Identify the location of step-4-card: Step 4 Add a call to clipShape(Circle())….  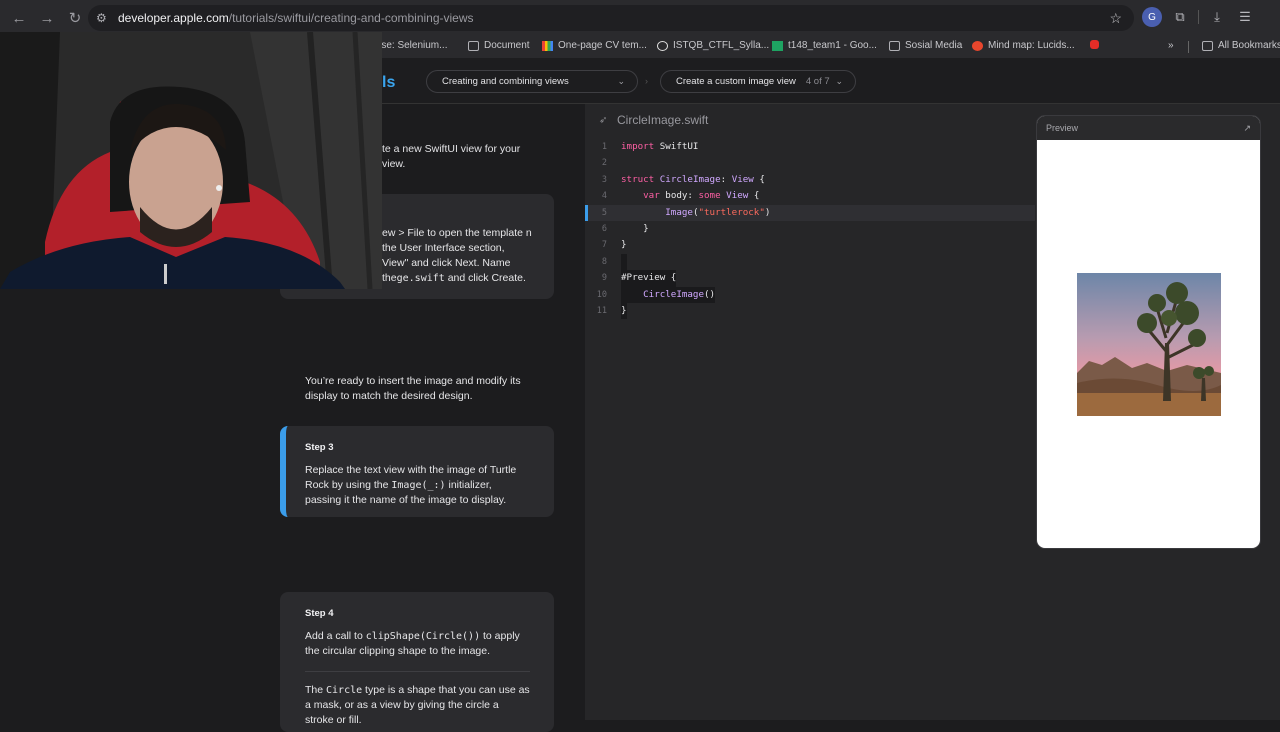
(417, 662).